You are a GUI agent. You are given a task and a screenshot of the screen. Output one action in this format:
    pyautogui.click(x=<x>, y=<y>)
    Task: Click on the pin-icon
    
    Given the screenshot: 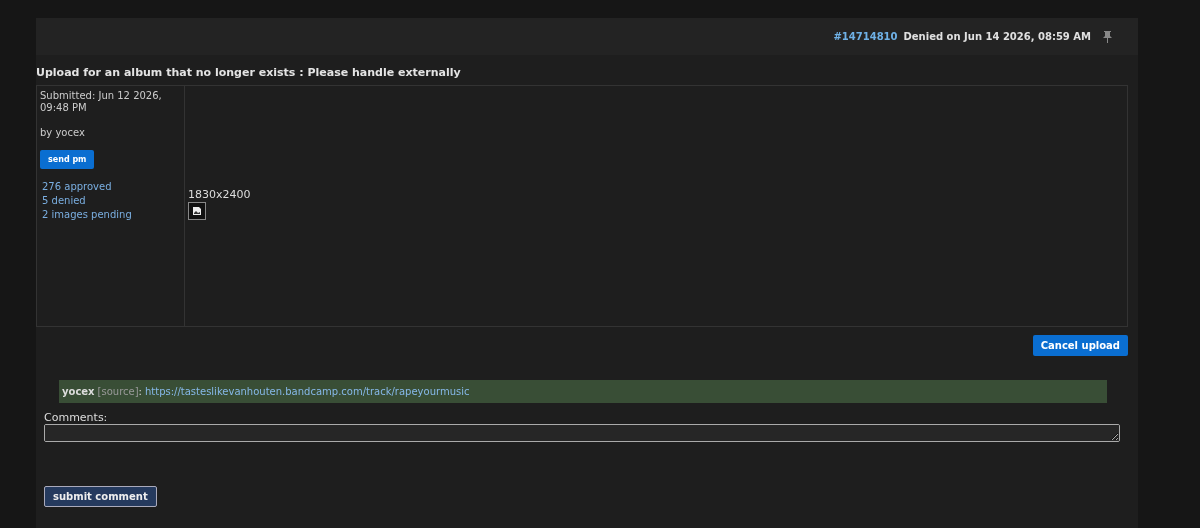 What is the action you would take?
    pyautogui.click(x=1107, y=36)
    